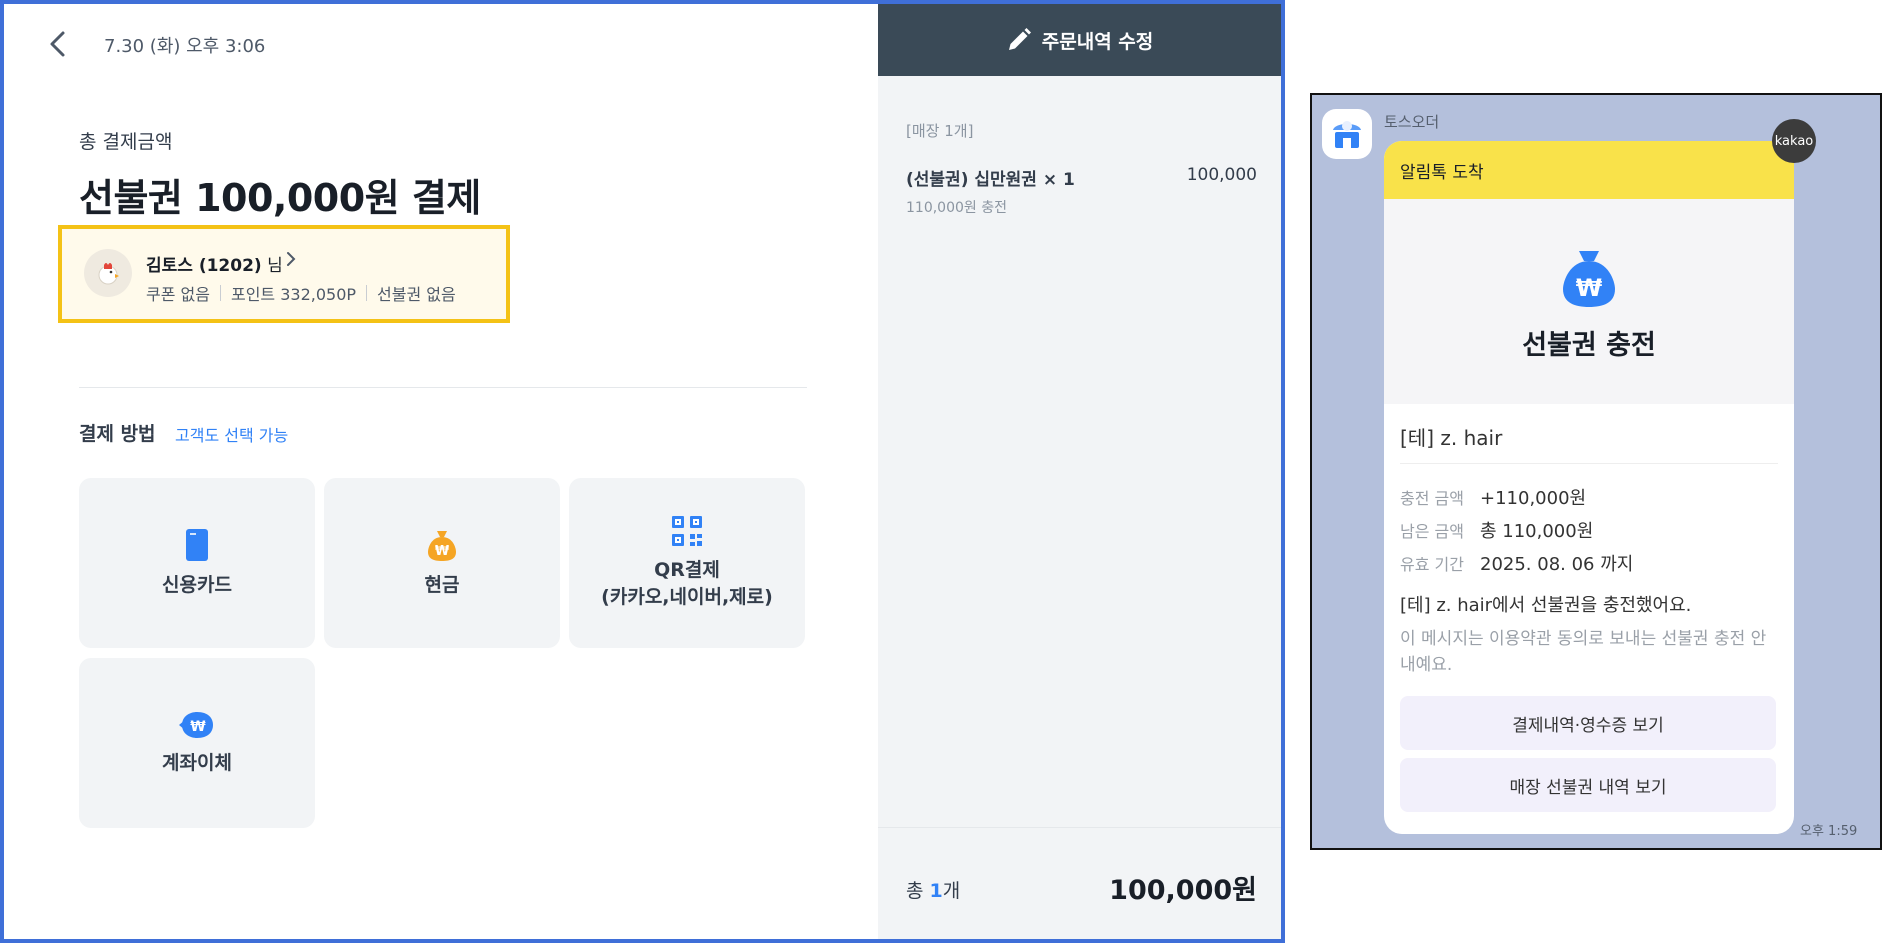  Describe the element at coordinates (232, 435) in the screenshot. I see `payment-method-hint: 고객도 선택 가능` at that location.